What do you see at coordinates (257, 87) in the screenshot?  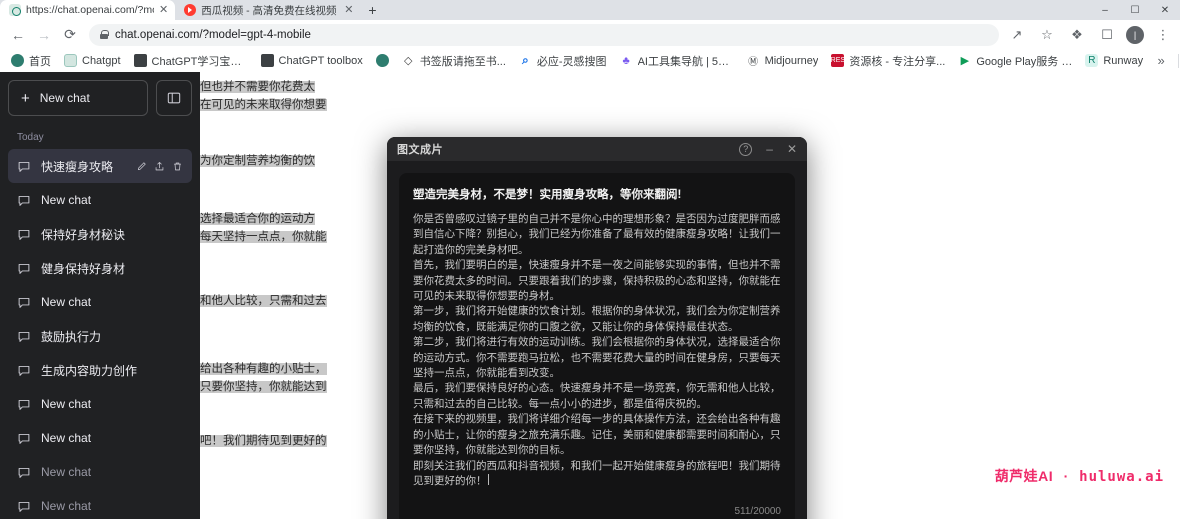 I see `page-text-line: 但也并不需要你花费太` at bounding box center [257, 87].